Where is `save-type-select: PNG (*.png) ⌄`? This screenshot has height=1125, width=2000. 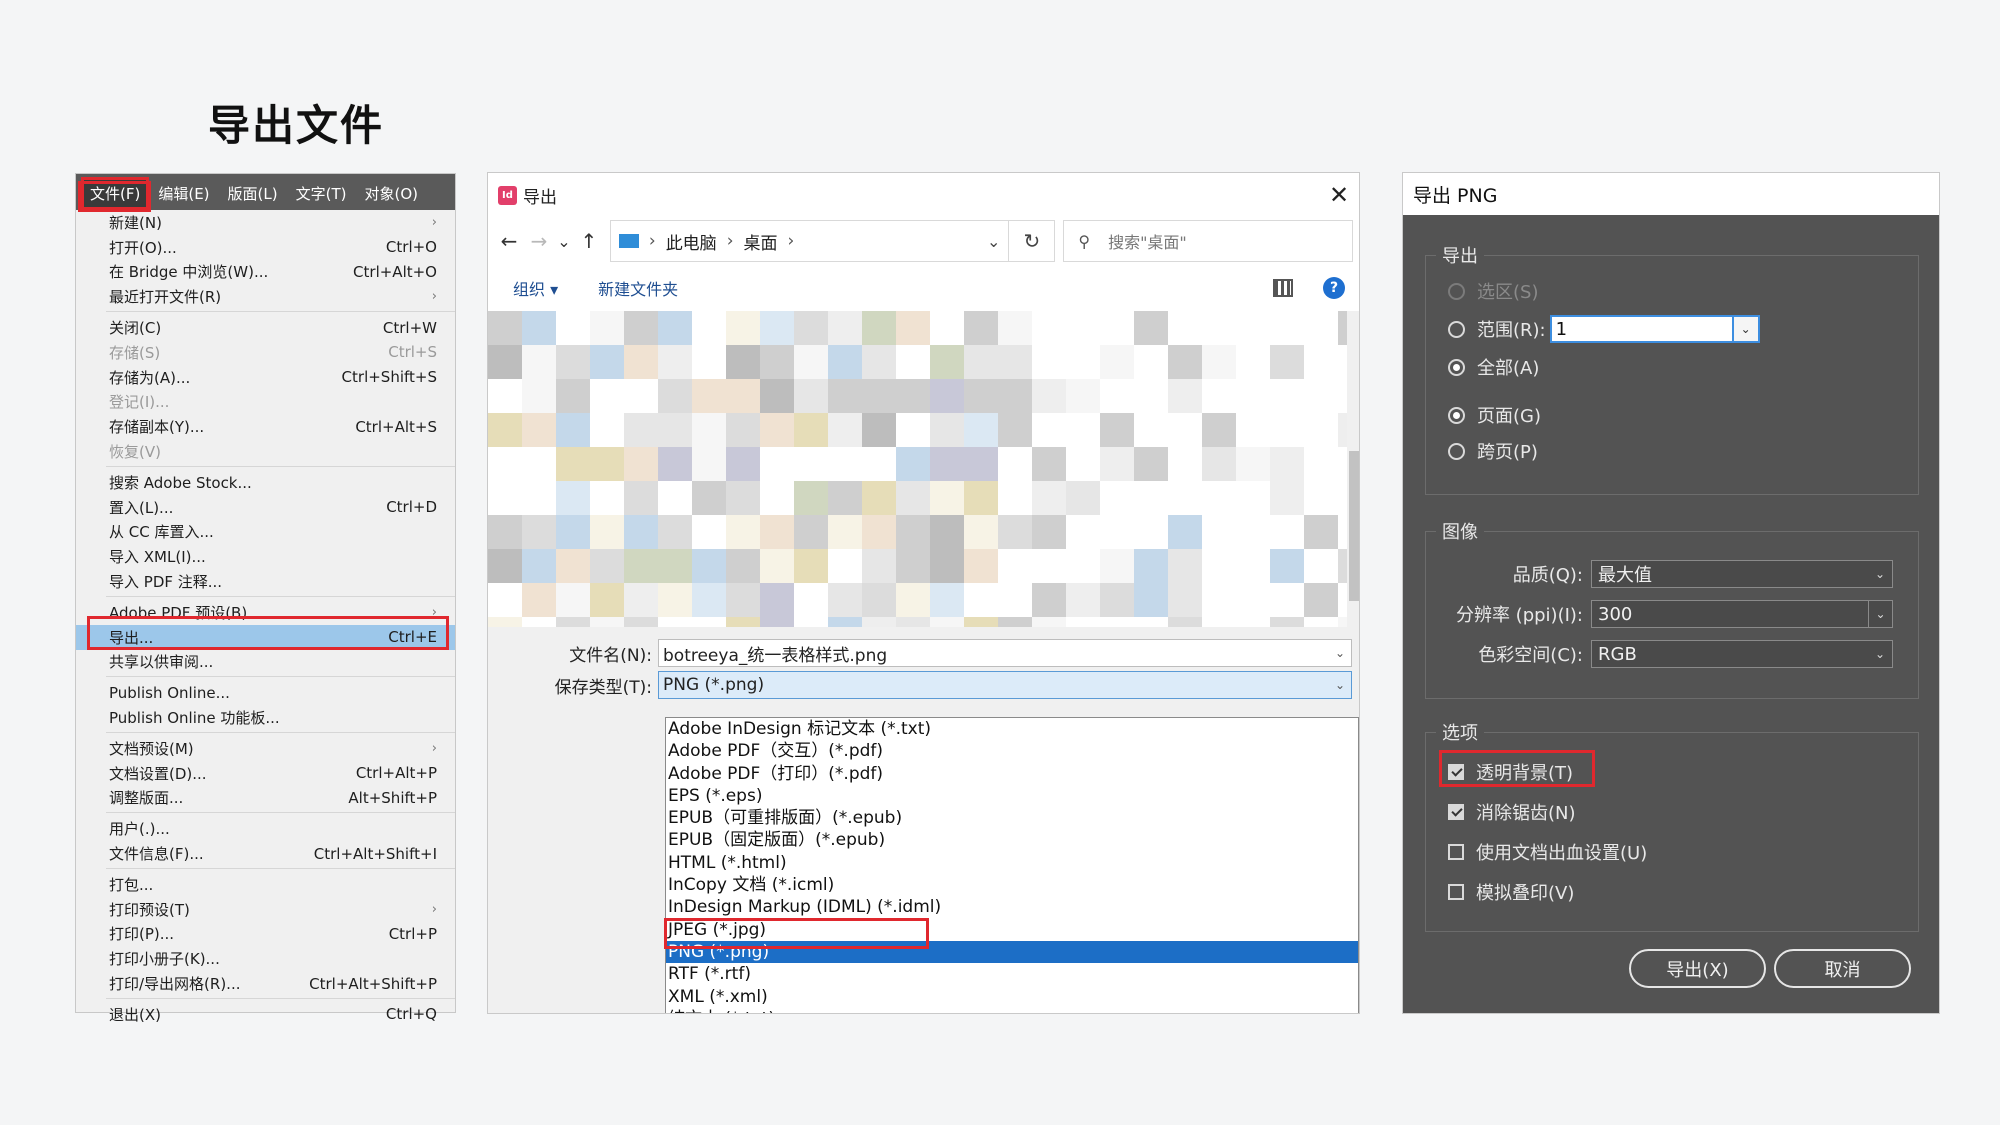
save-type-select: PNG (*.png) ⌄ is located at coordinates (1005, 685).